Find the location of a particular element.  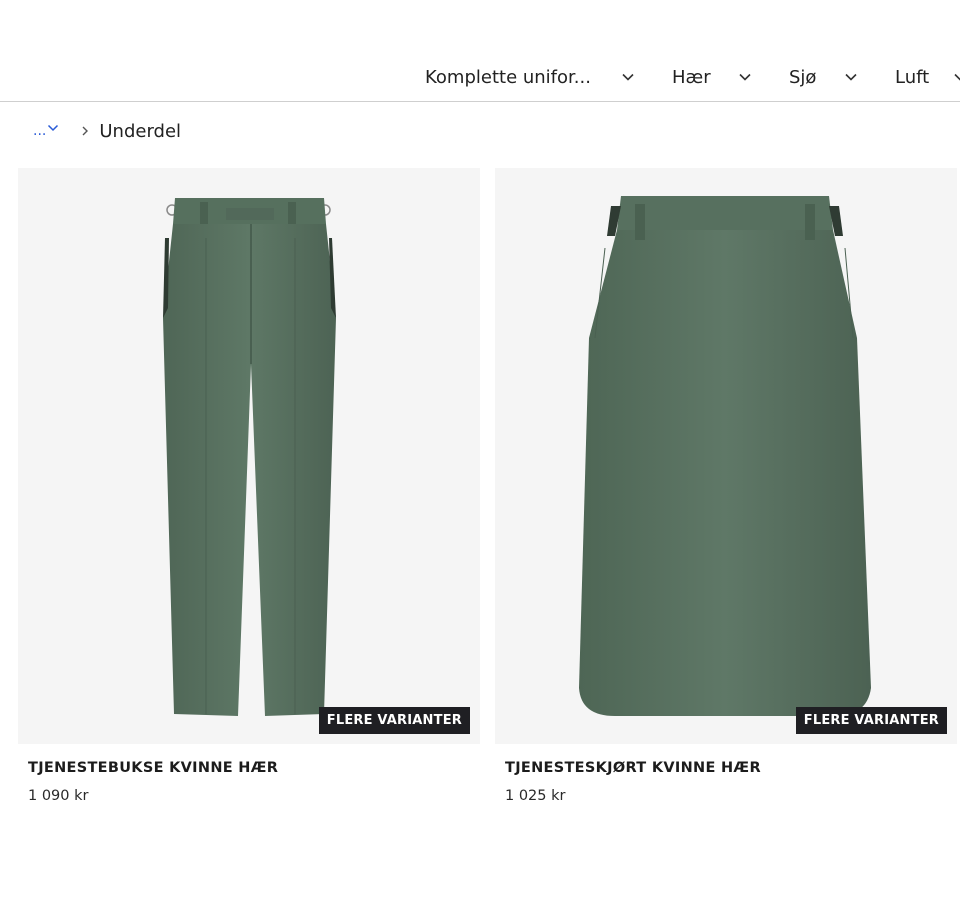

nav-item-label: Sjø is located at coordinates (803, 77).